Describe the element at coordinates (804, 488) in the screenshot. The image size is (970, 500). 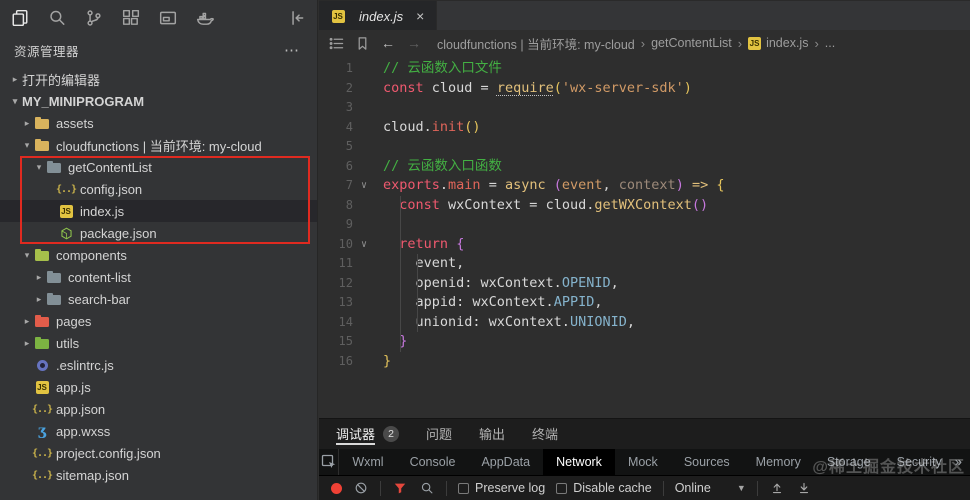
I see `export-har-icon` at that location.